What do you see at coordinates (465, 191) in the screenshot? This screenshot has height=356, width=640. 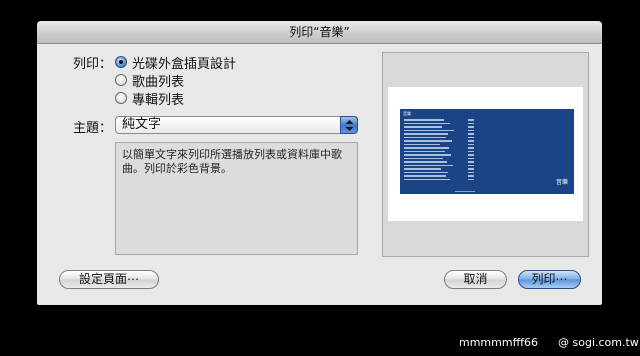 I see `cover-footer-line` at bounding box center [465, 191].